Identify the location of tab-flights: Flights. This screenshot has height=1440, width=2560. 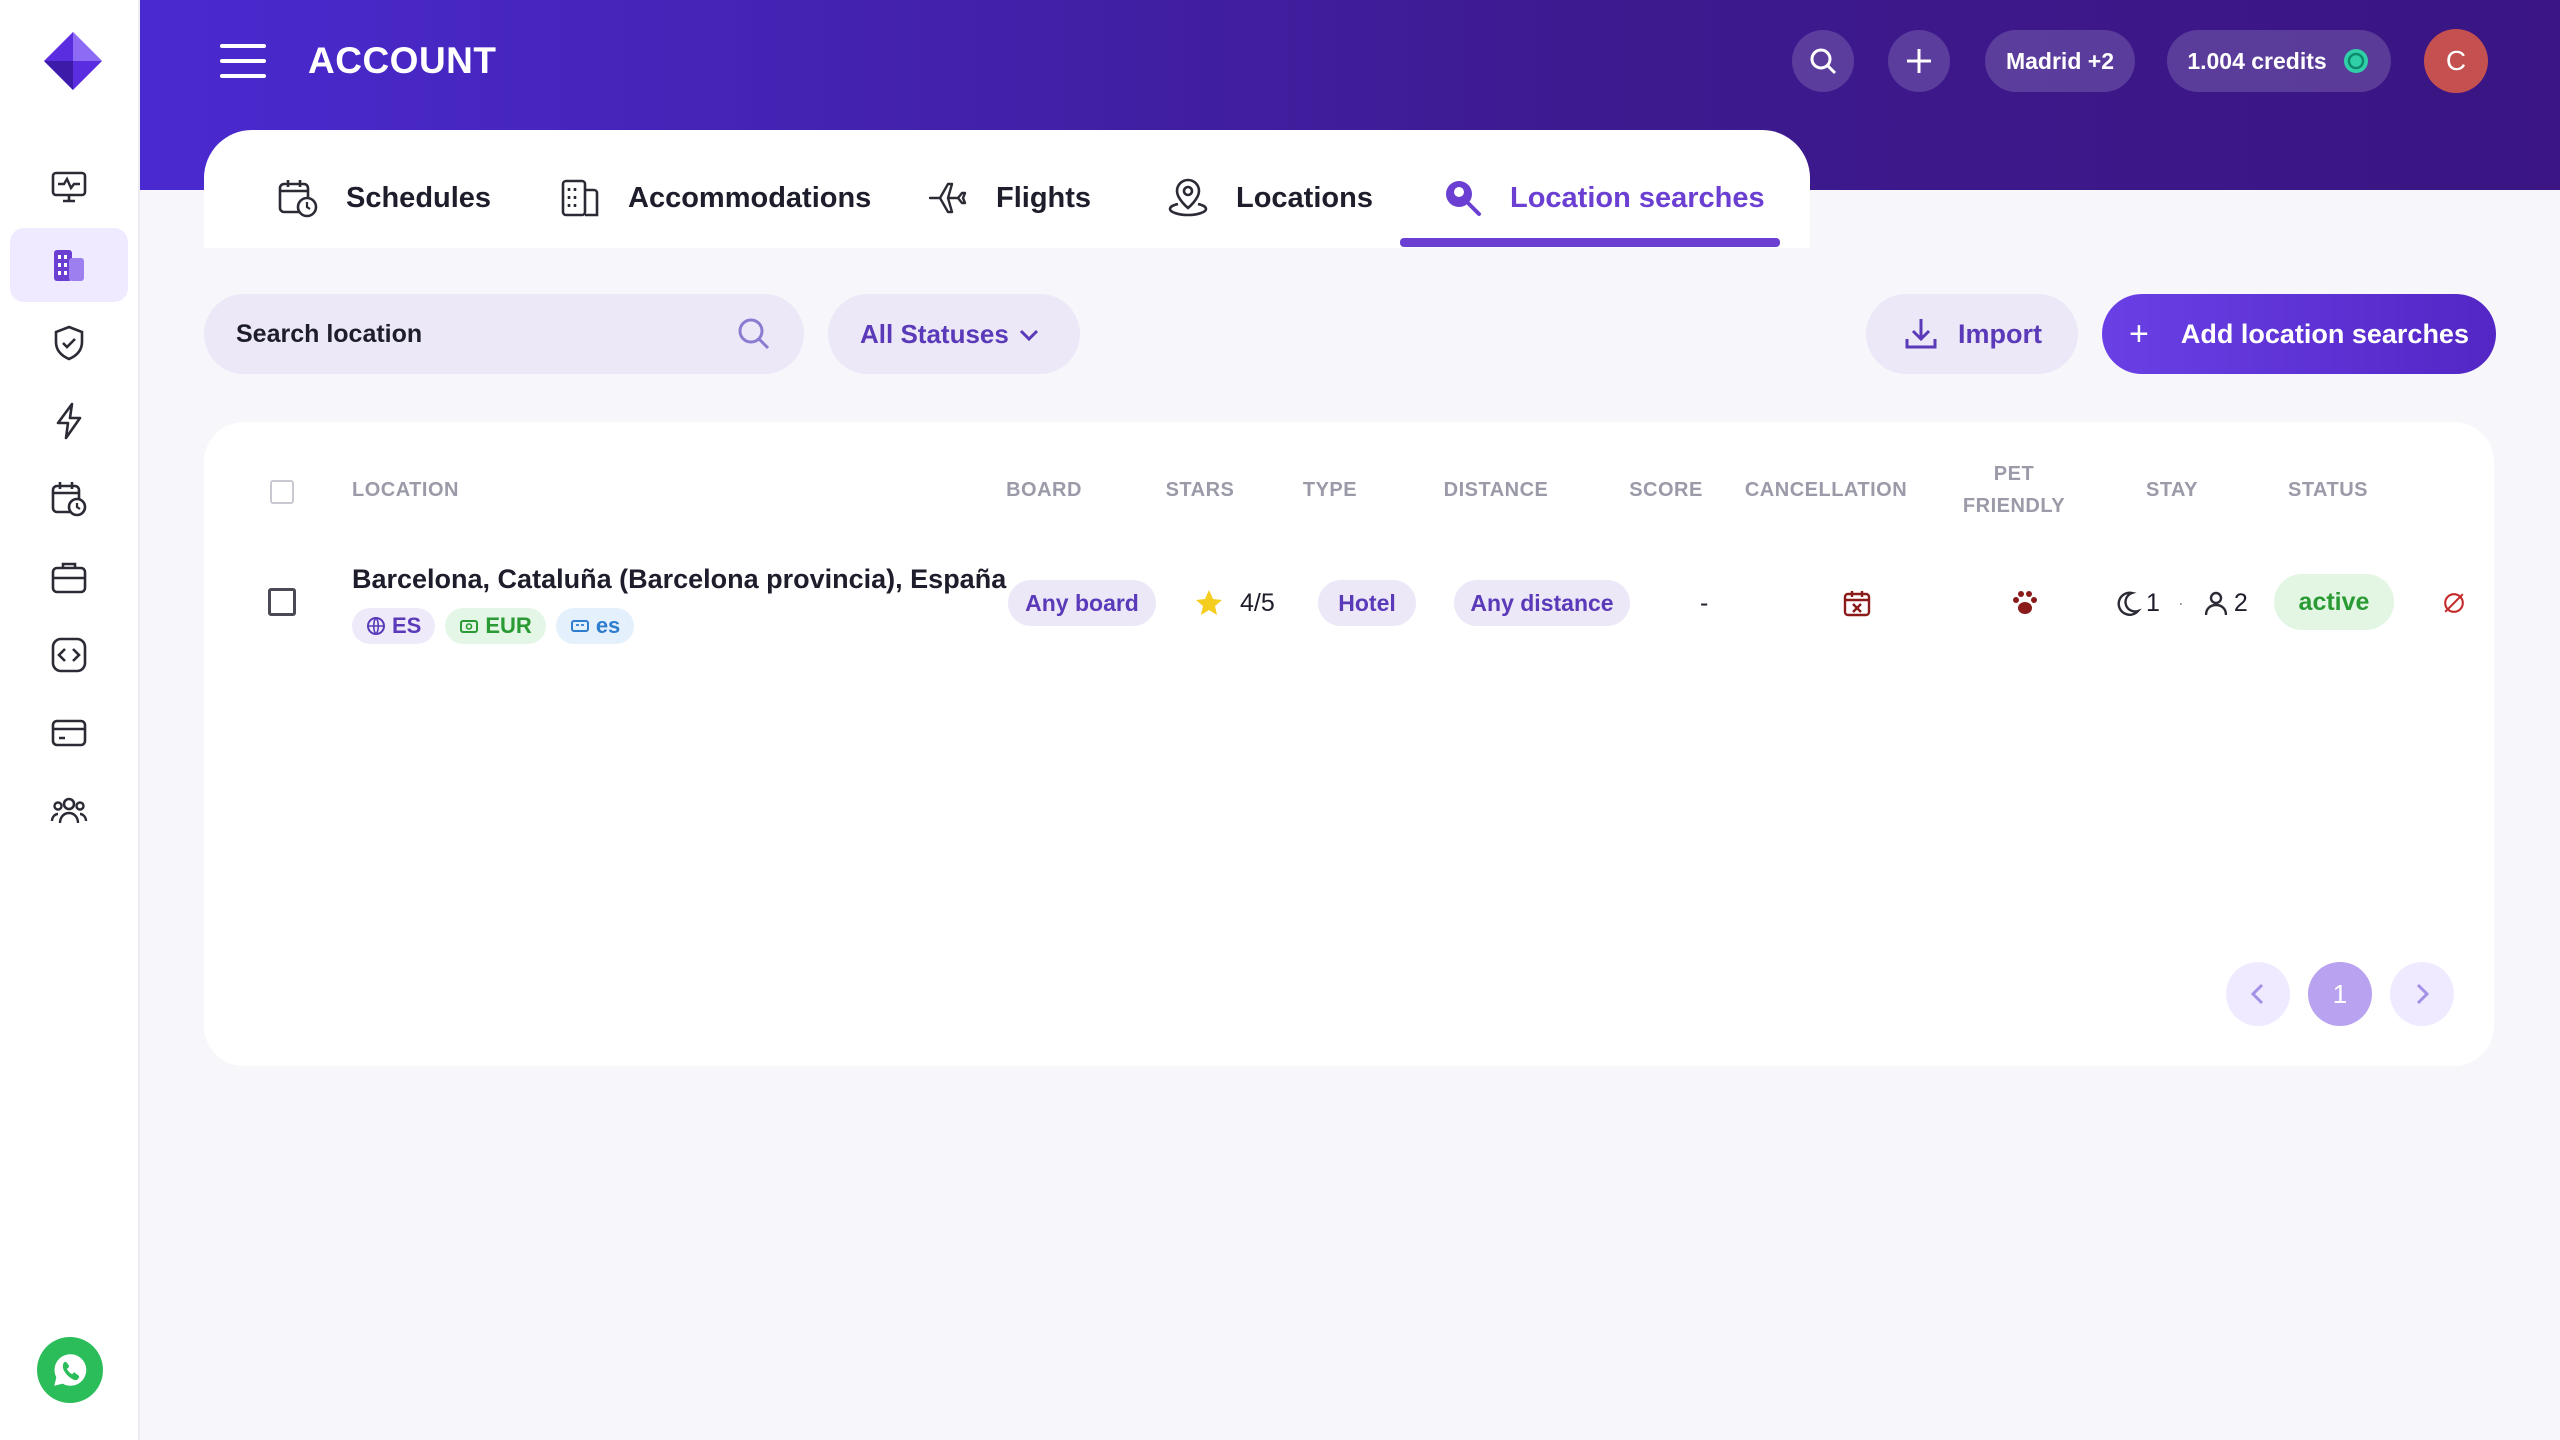
(1008, 198).